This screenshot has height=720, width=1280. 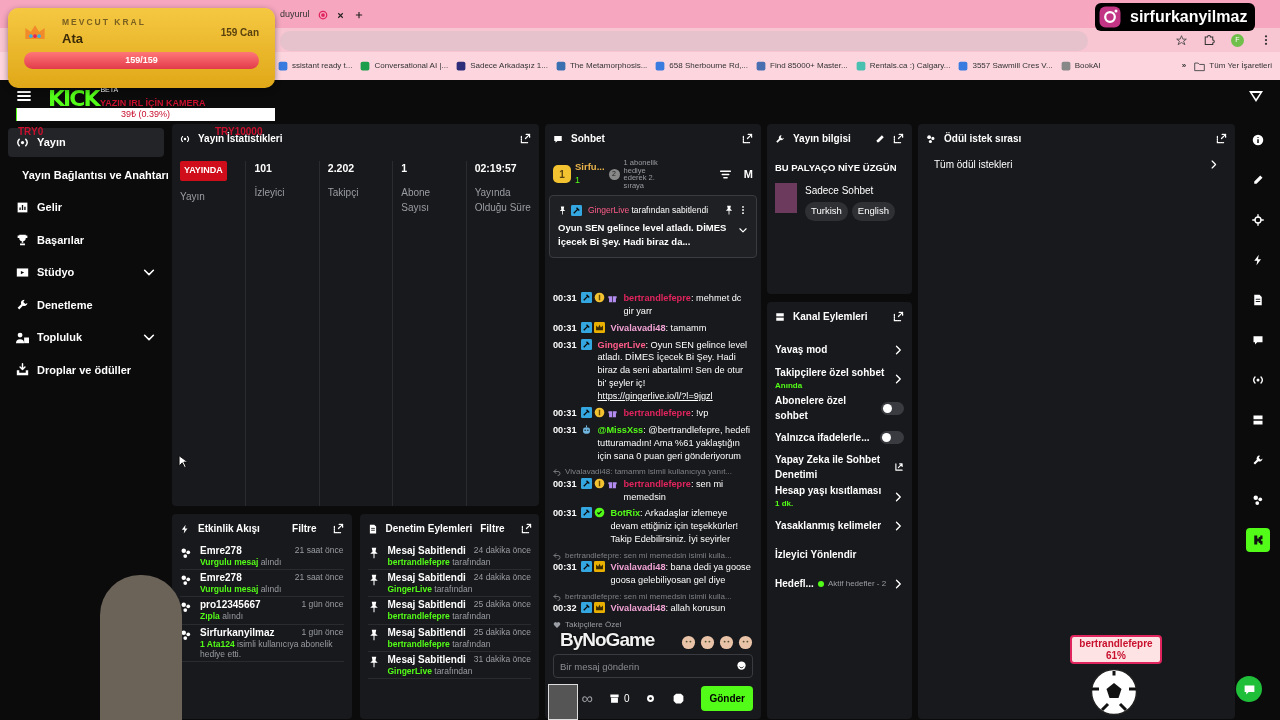 What do you see at coordinates (655, 396) in the screenshot?
I see `chat-link: https://gingerlive.io/l/?l=9jgzl` at bounding box center [655, 396].